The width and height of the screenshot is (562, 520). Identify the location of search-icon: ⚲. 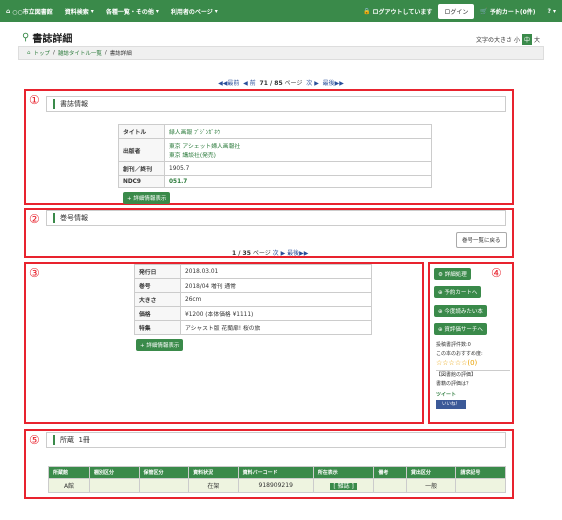
(26, 37).